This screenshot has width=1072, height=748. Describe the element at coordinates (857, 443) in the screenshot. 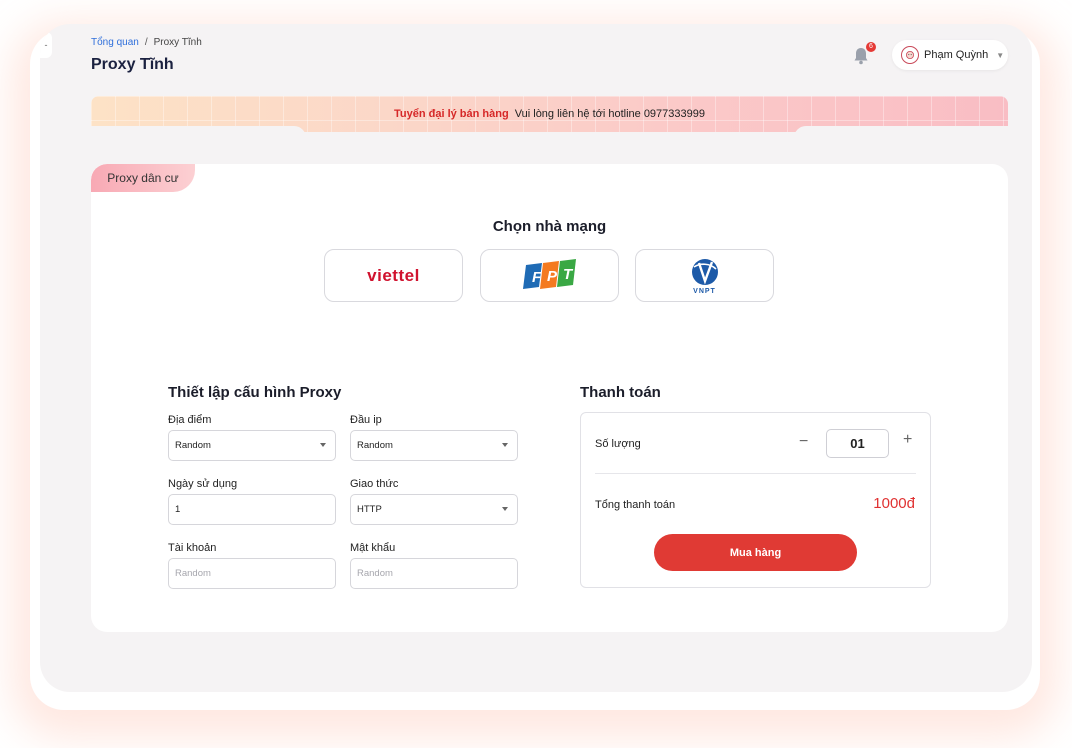

I see `quantity-input: 01` at that location.